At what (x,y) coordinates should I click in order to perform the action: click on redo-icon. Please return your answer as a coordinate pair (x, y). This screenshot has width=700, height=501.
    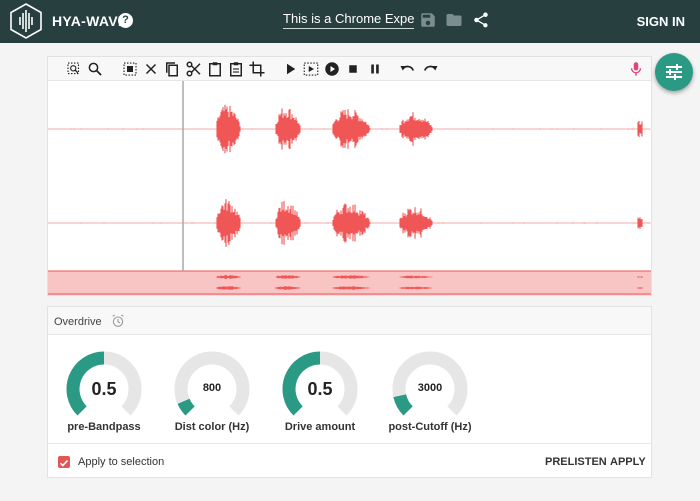
    Looking at the image, I should click on (430, 69).